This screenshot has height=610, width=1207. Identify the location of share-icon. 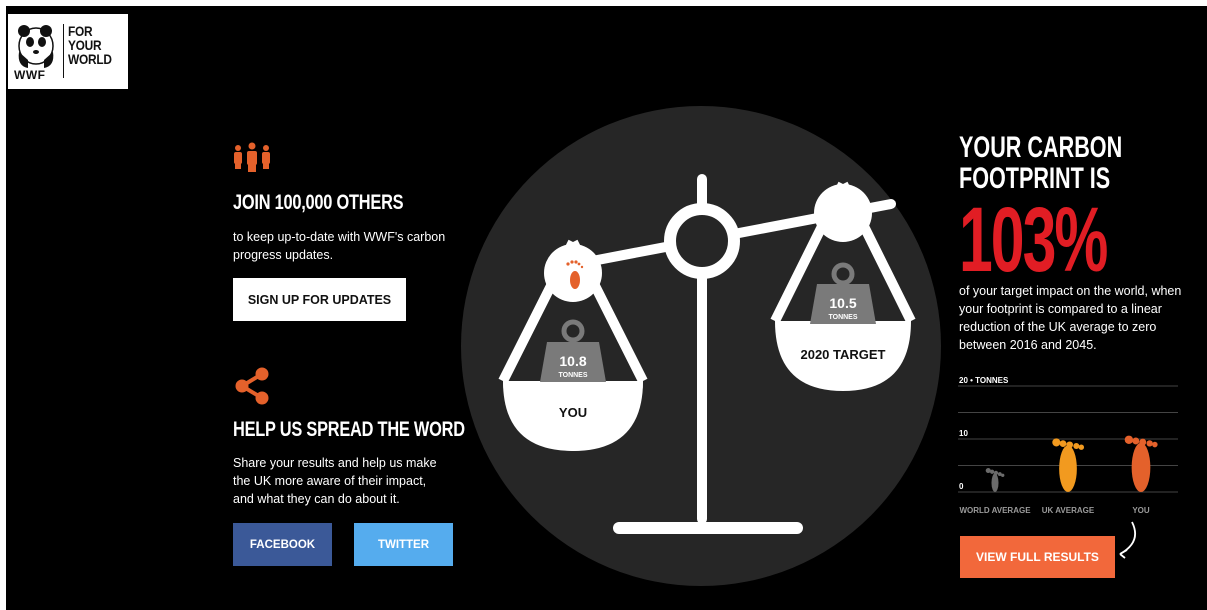
(252, 386).